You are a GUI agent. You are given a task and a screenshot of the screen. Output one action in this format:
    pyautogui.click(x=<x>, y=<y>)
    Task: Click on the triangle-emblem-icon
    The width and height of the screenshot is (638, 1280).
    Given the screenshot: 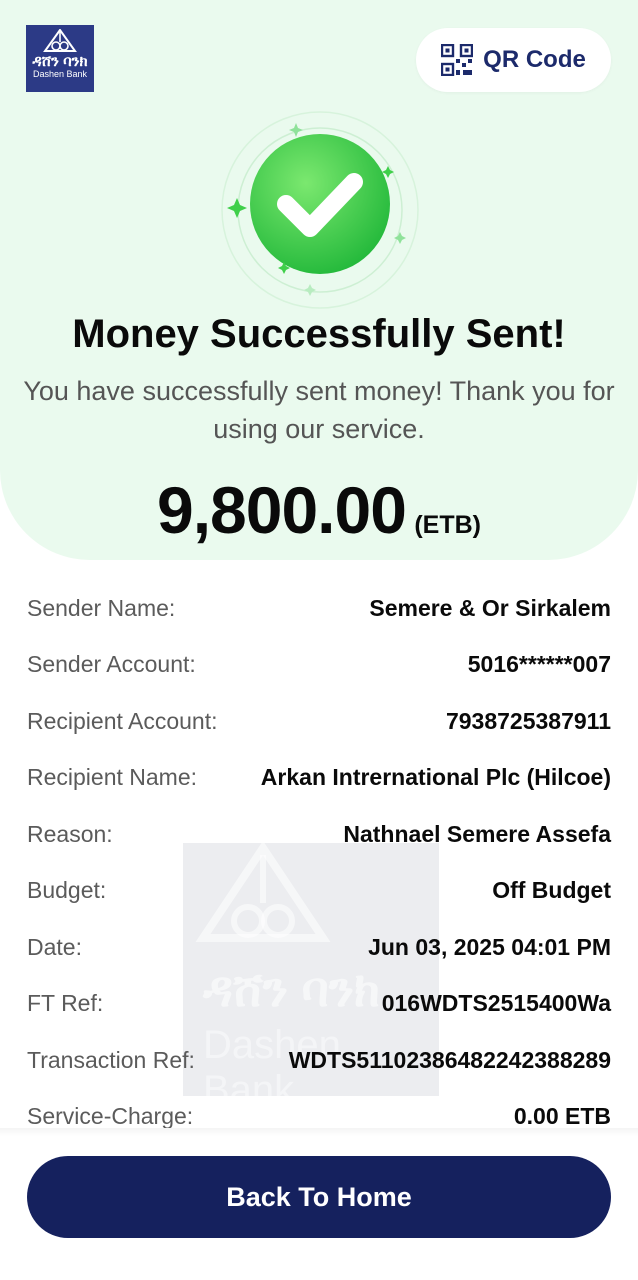 What is the action you would take?
    pyautogui.click(x=60, y=40)
    